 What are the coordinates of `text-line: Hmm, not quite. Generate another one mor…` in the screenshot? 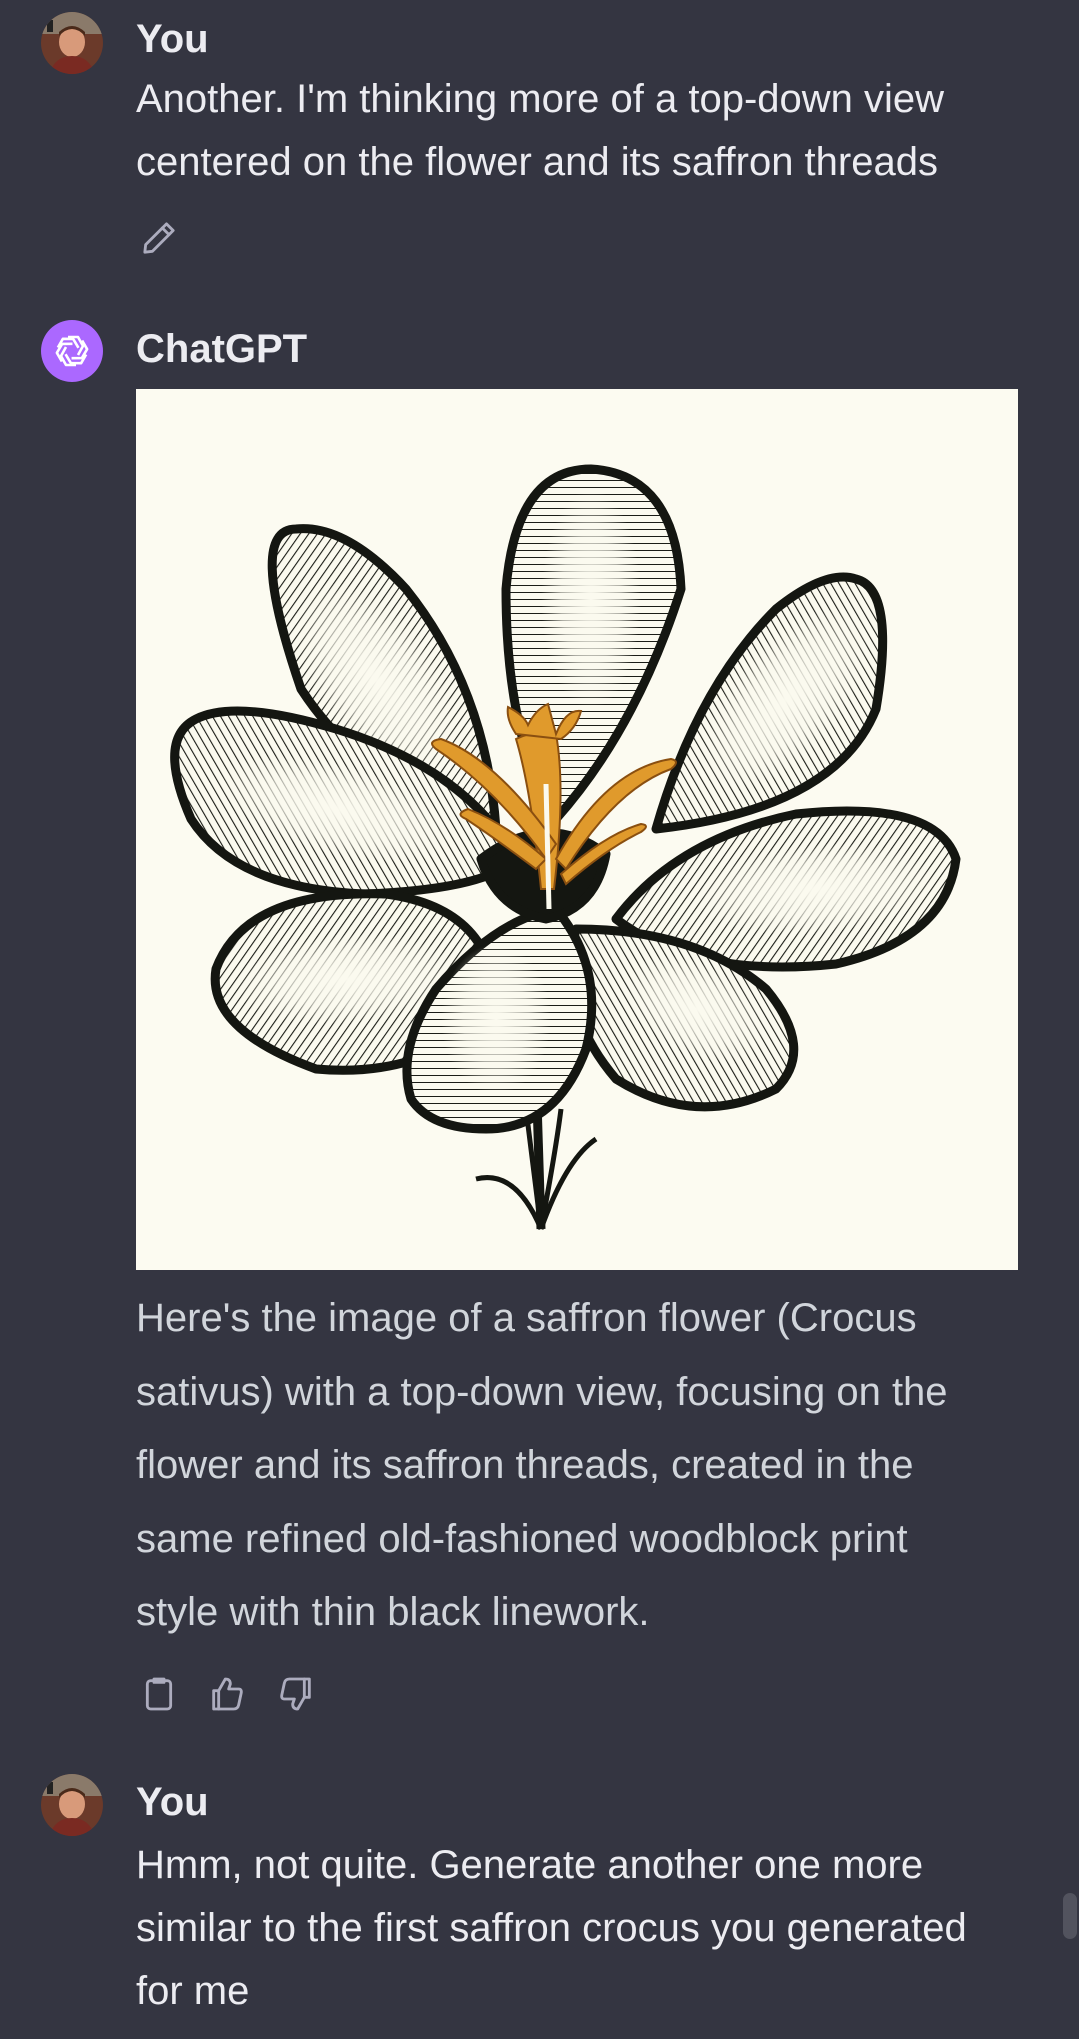 It's located at (530, 1865).